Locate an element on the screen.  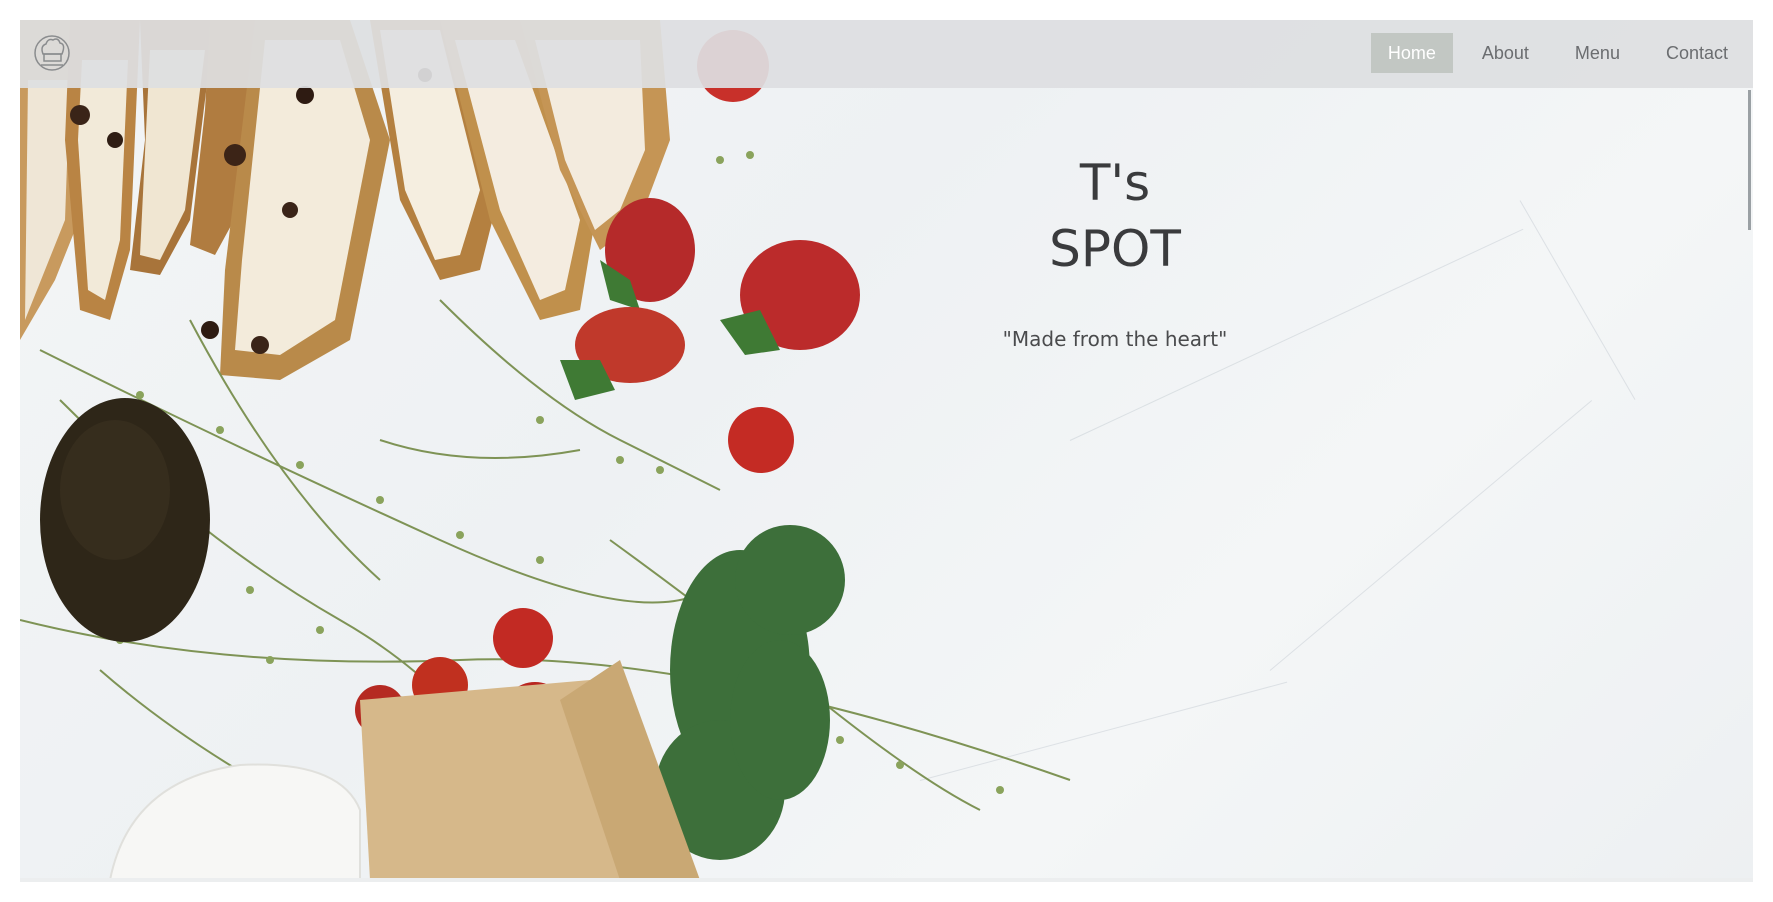
tagline: "Made from the heart" is located at coordinates (1115, 339).